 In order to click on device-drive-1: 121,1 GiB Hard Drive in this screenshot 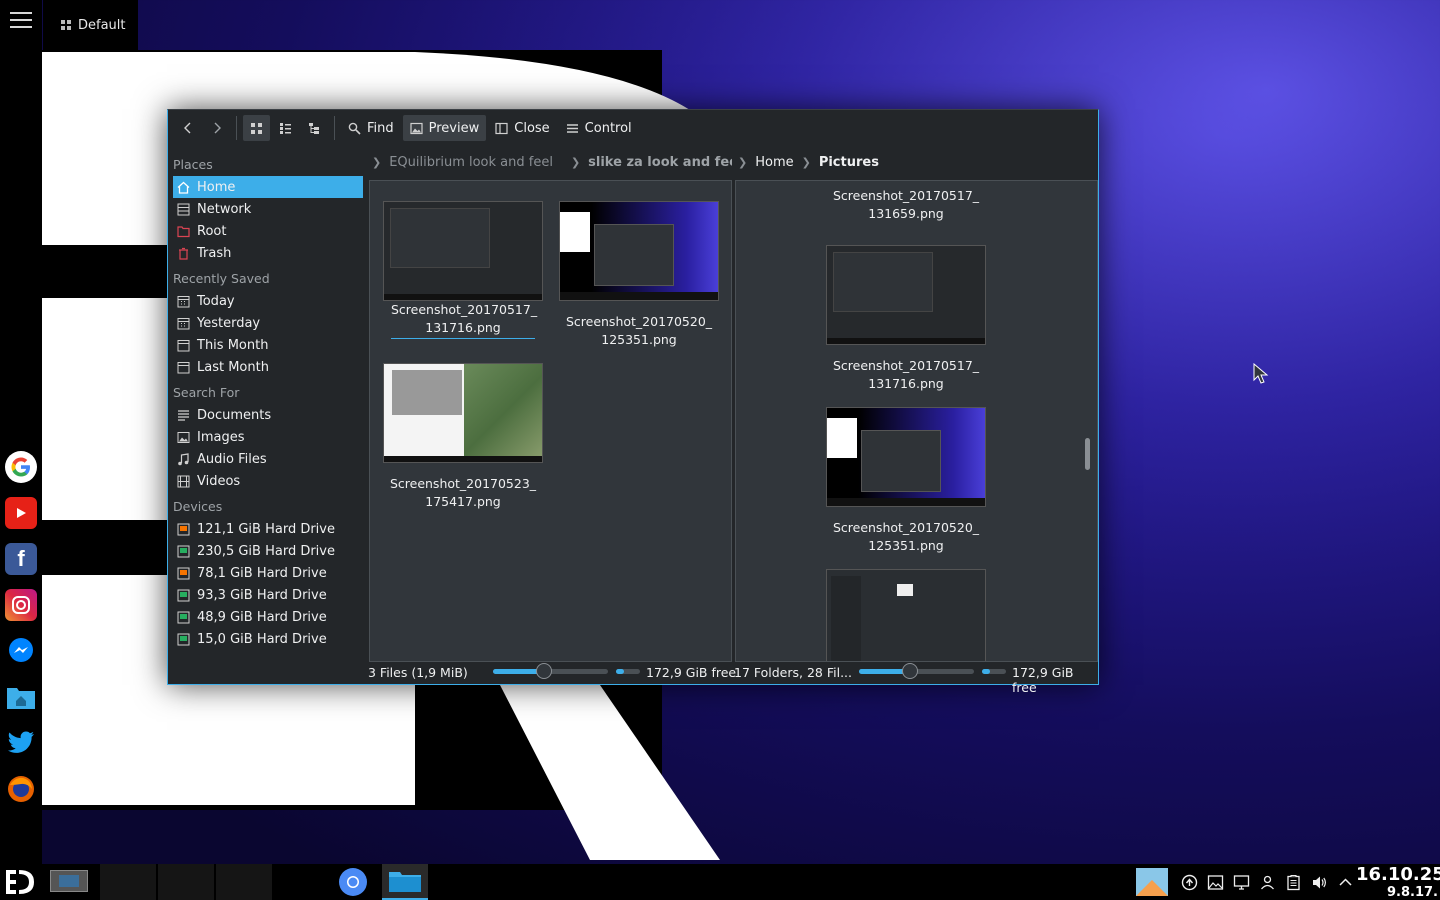, I will do `click(268, 529)`.